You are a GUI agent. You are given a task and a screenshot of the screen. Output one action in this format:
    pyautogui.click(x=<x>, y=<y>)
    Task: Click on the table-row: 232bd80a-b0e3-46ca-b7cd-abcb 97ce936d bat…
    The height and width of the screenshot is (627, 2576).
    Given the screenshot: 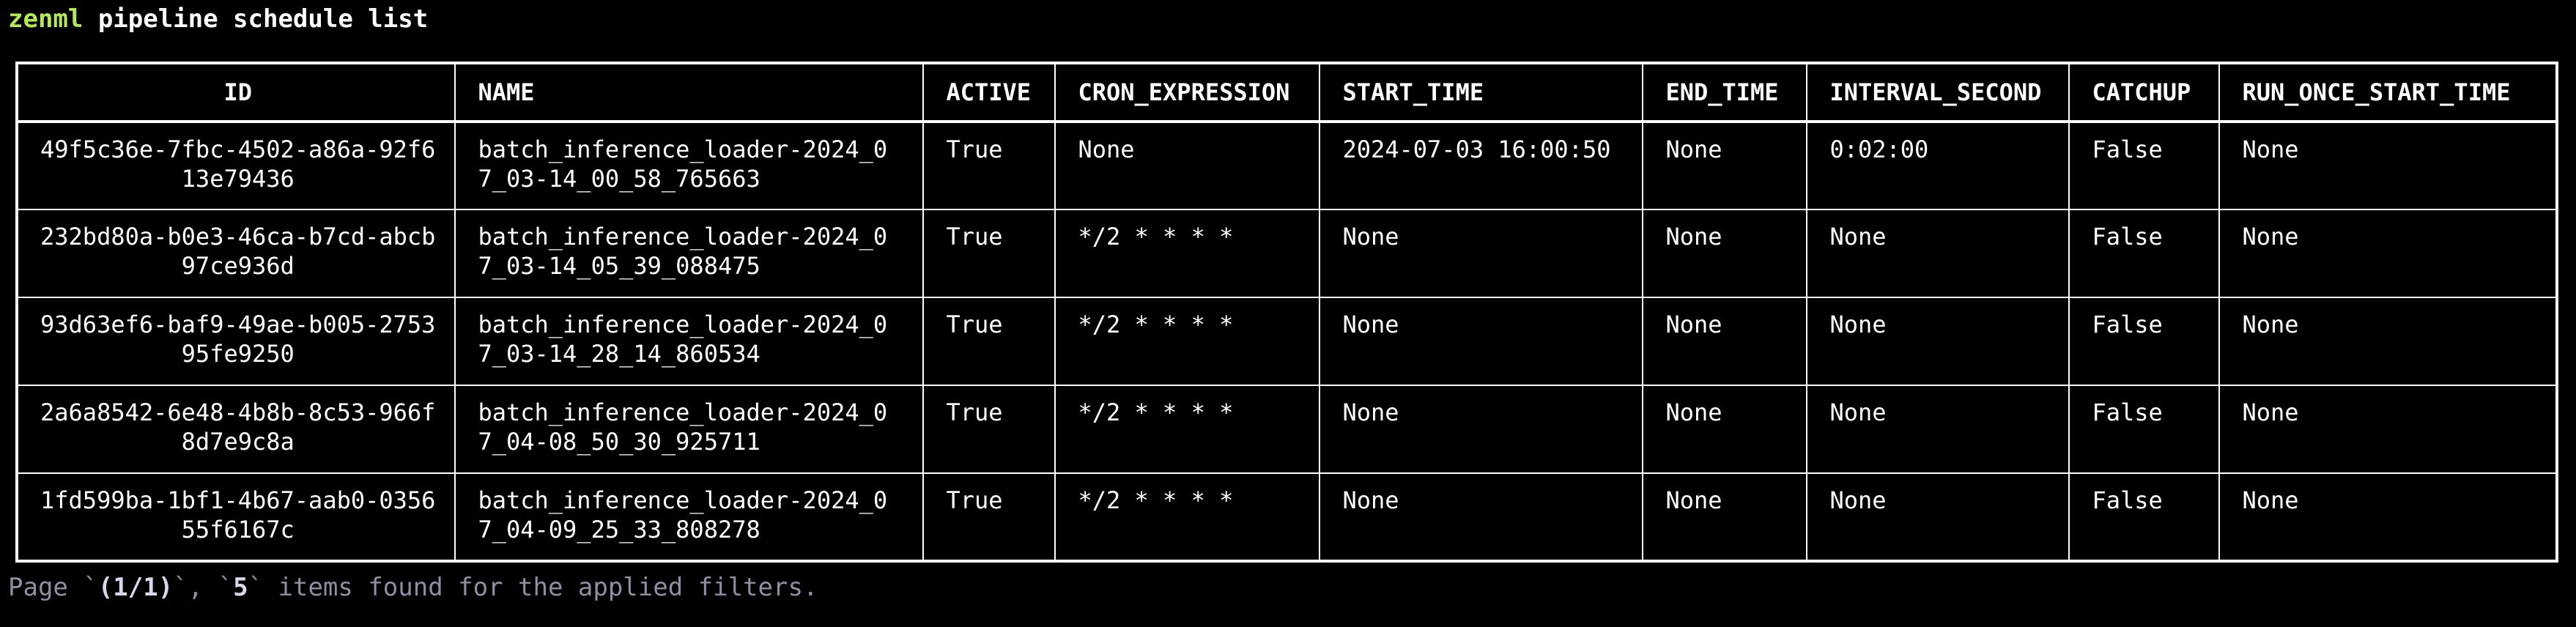 What is the action you would take?
    pyautogui.click(x=1286, y=253)
    